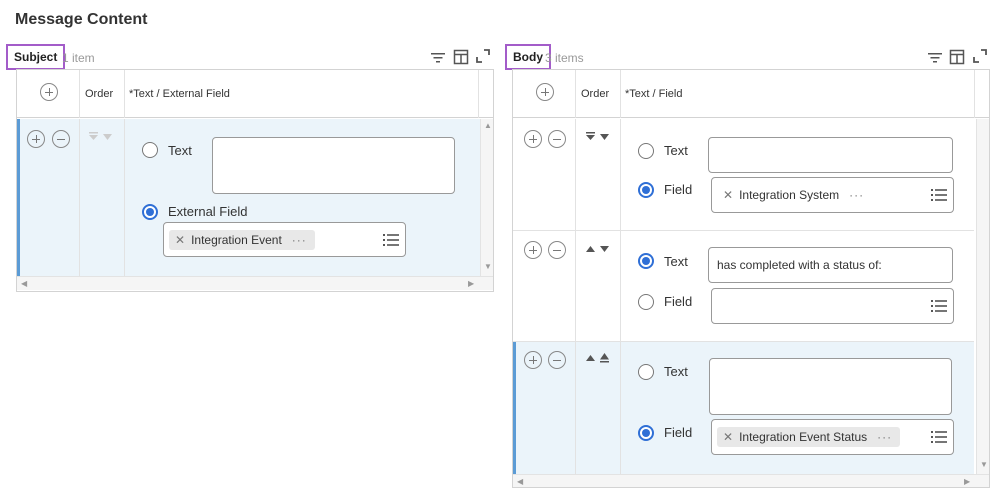 Image resolution: width=1000 pixels, height=500 pixels. I want to click on selected-item-chip: ✕ Integration Event ···, so click(242, 240).